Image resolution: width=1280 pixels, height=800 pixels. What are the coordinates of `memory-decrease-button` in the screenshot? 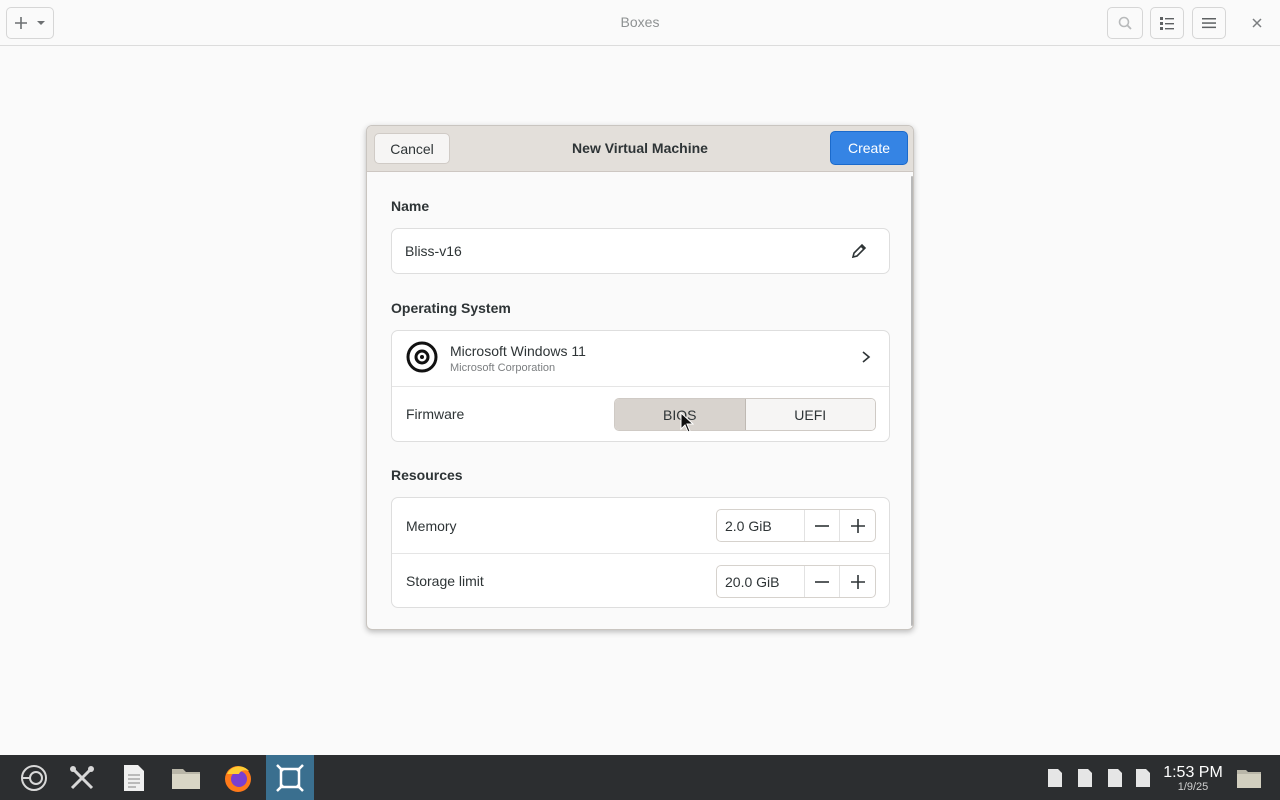 It's located at (823, 525).